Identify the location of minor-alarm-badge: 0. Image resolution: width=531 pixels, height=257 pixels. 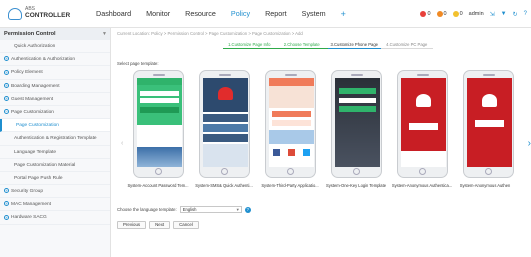
(457, 14).